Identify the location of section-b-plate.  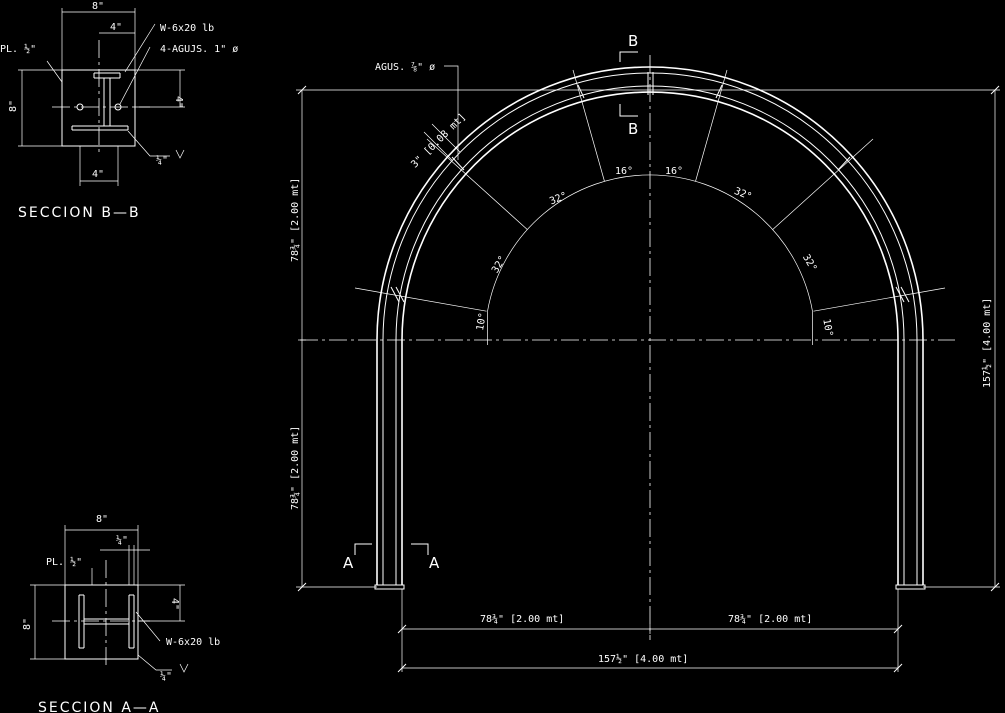
(98, 108).